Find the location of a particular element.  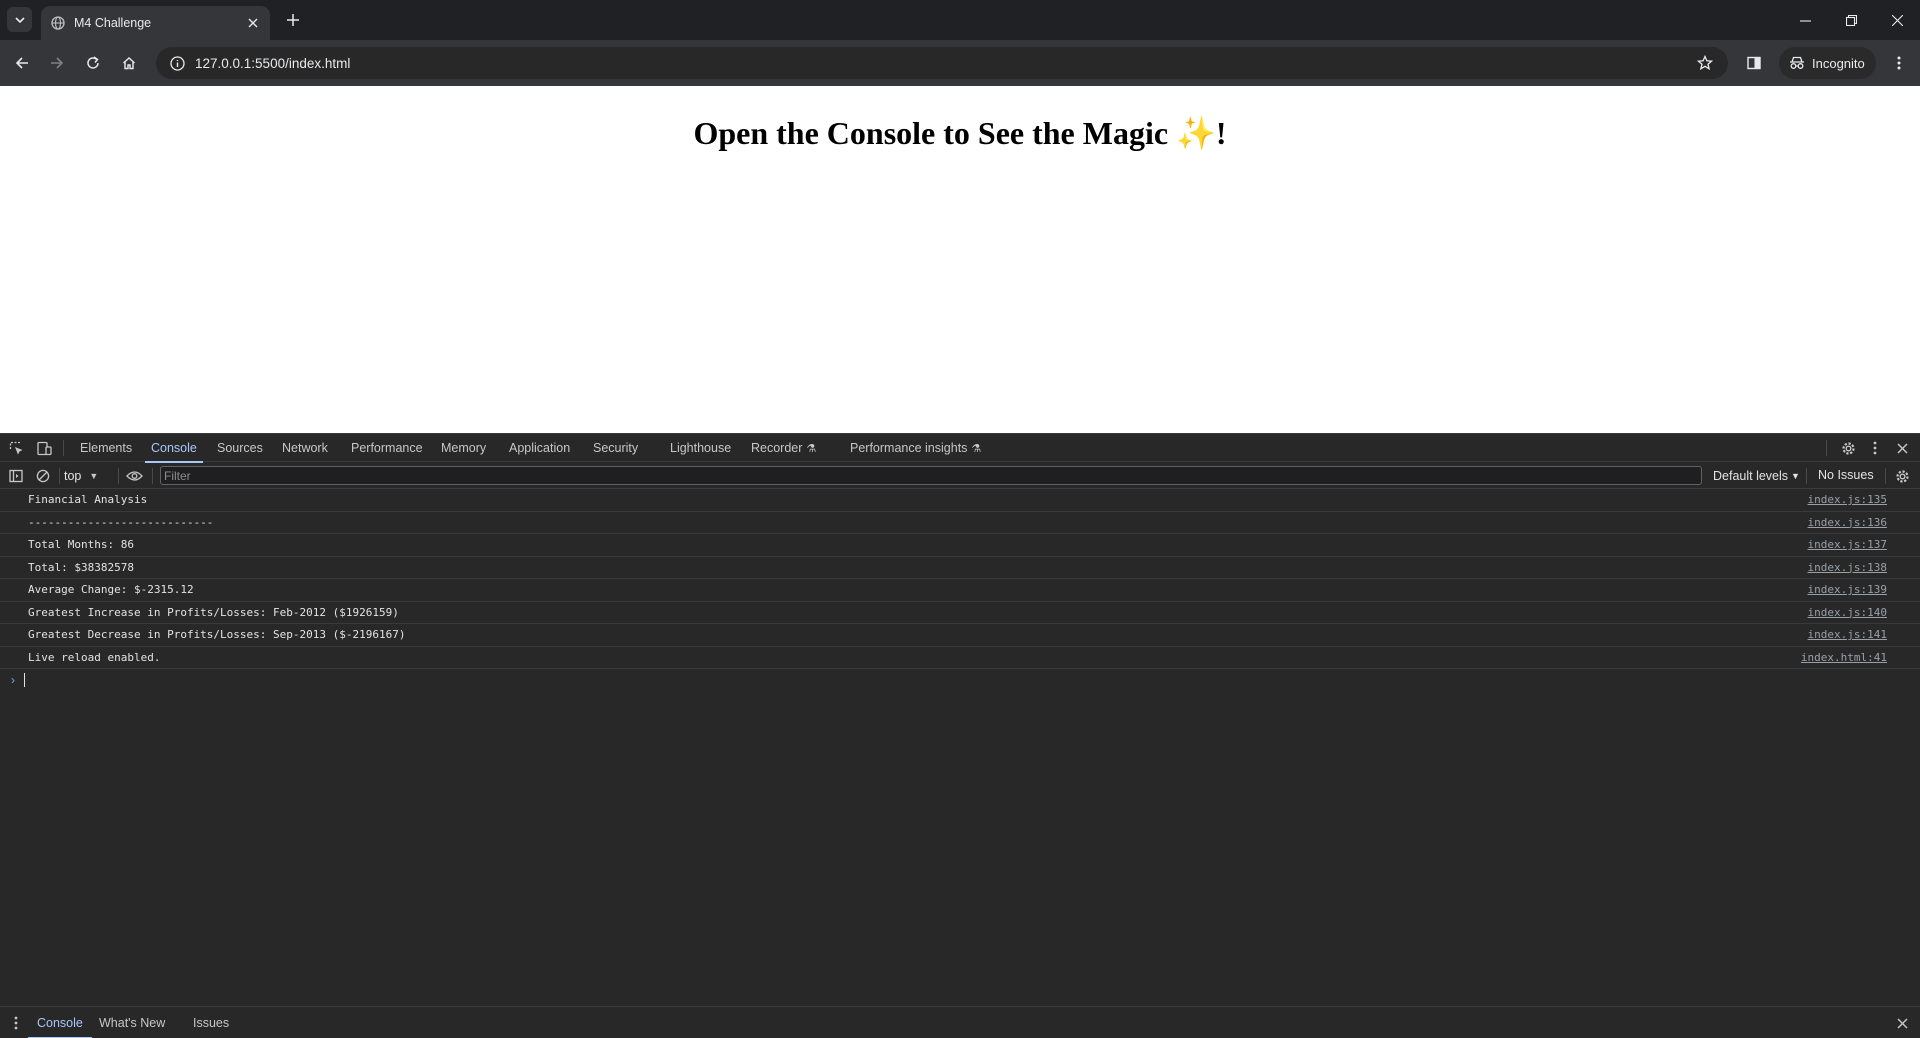

back-button is located at coordinates (22, 63).